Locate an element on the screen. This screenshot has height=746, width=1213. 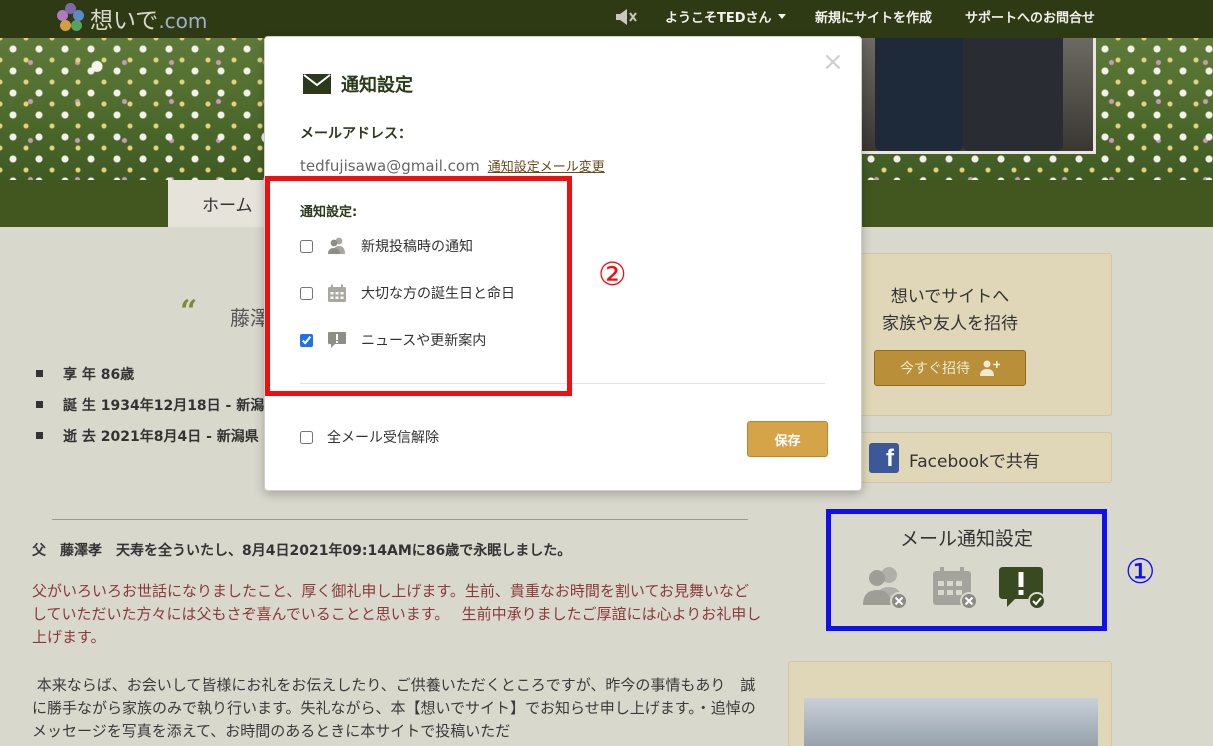
info-death: 逝 去 2021年8月4日 - 新潟県 is located at coordinates (150, 441).